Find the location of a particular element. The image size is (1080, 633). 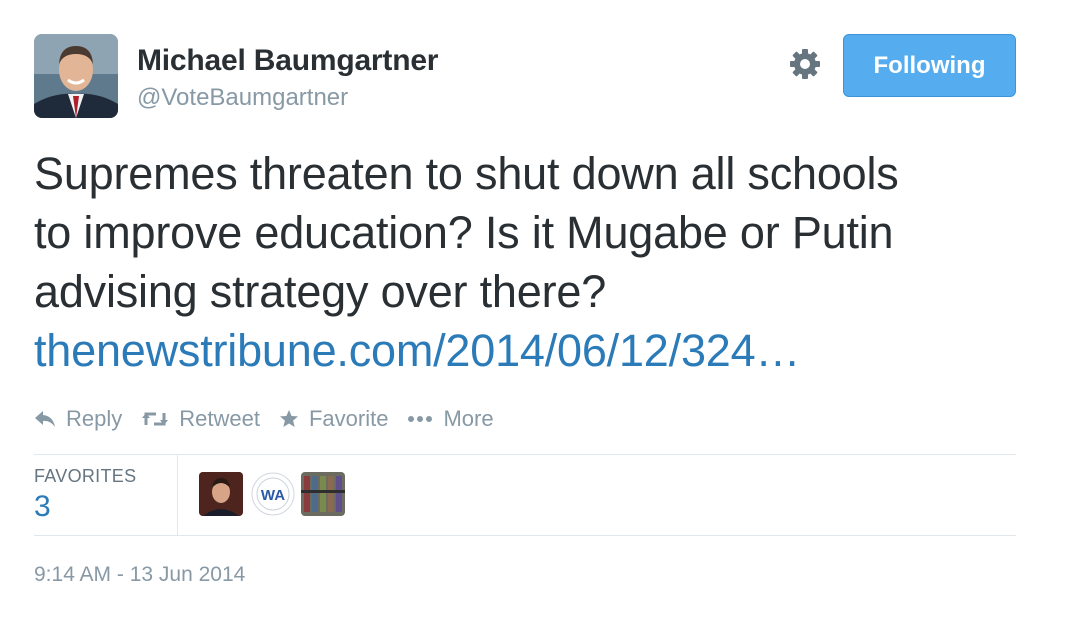

reply-label: Reply is located at coordinates (94, 418).